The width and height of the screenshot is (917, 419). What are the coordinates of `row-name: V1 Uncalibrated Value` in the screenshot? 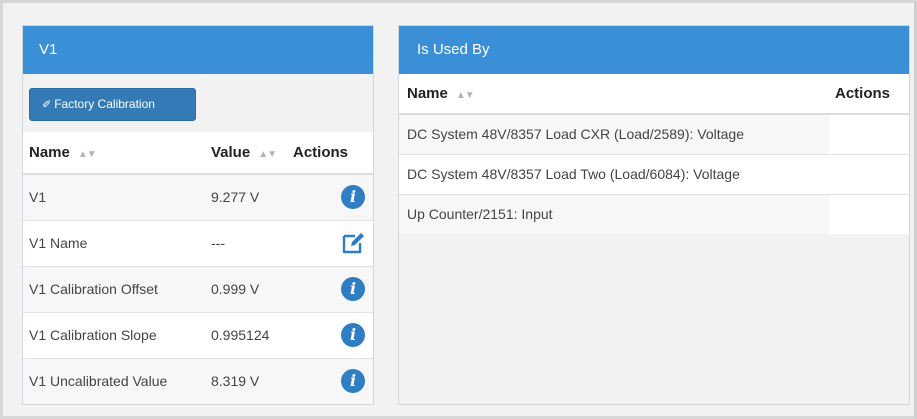 It's located at (113, 380).